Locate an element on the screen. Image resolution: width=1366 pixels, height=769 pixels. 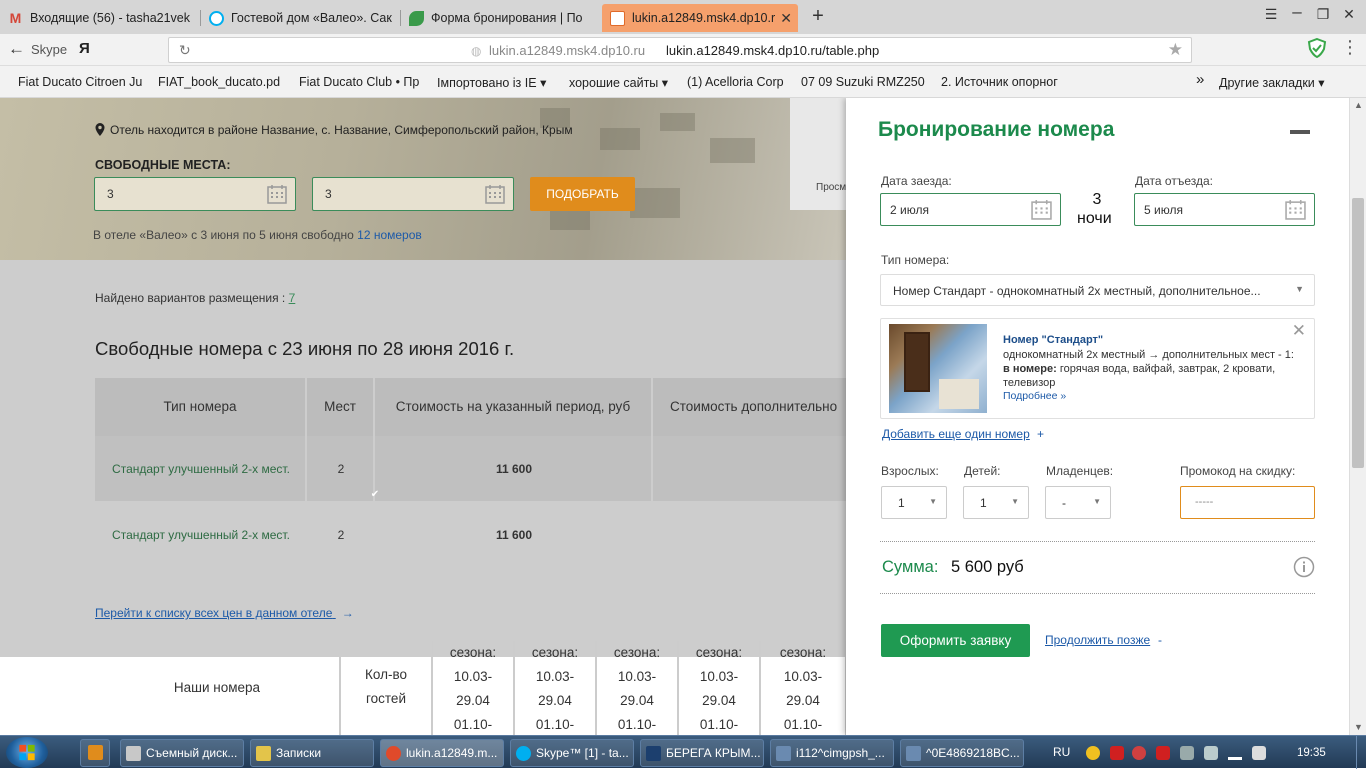
close-tab-icon: ✕ is located at coordinates (786, 18).